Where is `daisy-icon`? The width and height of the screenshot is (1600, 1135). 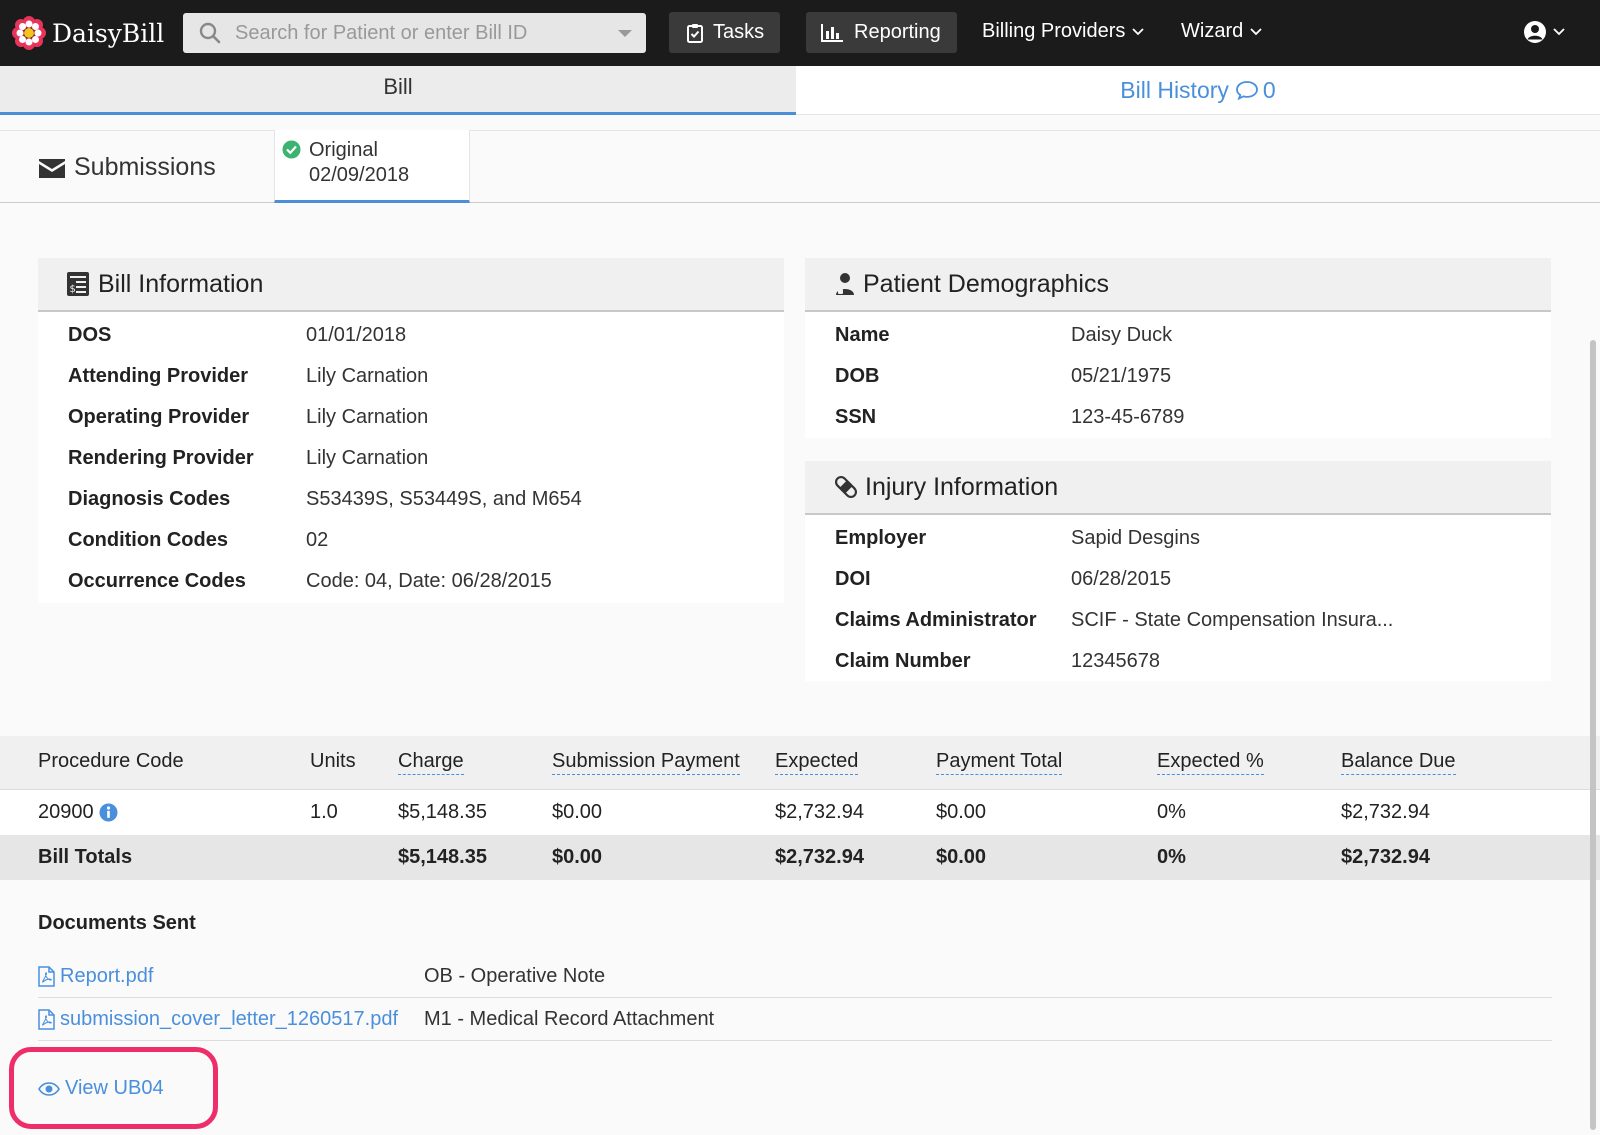
daisy-icon is located at coordinates (29, 33).